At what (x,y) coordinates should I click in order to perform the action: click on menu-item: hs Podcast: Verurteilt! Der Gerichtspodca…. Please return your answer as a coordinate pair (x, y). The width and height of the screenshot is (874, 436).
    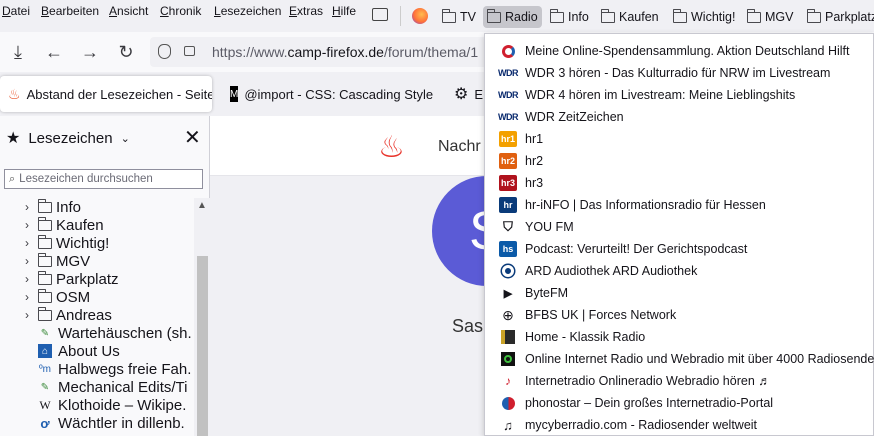
    Looking at the image, I should click on (679, 249).